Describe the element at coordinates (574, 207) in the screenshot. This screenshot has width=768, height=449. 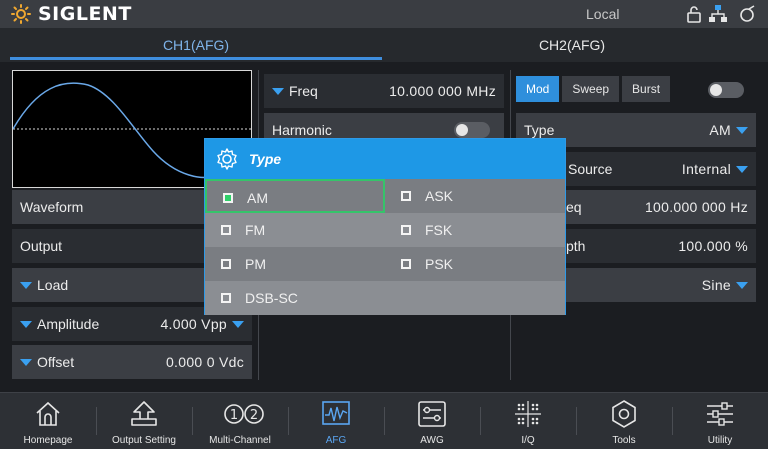
I see `mod-freq-label: eq` at that location.